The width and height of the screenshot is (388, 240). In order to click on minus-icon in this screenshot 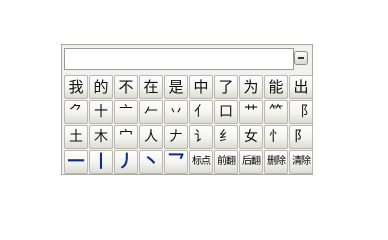, I will do `click(301, 58)`.